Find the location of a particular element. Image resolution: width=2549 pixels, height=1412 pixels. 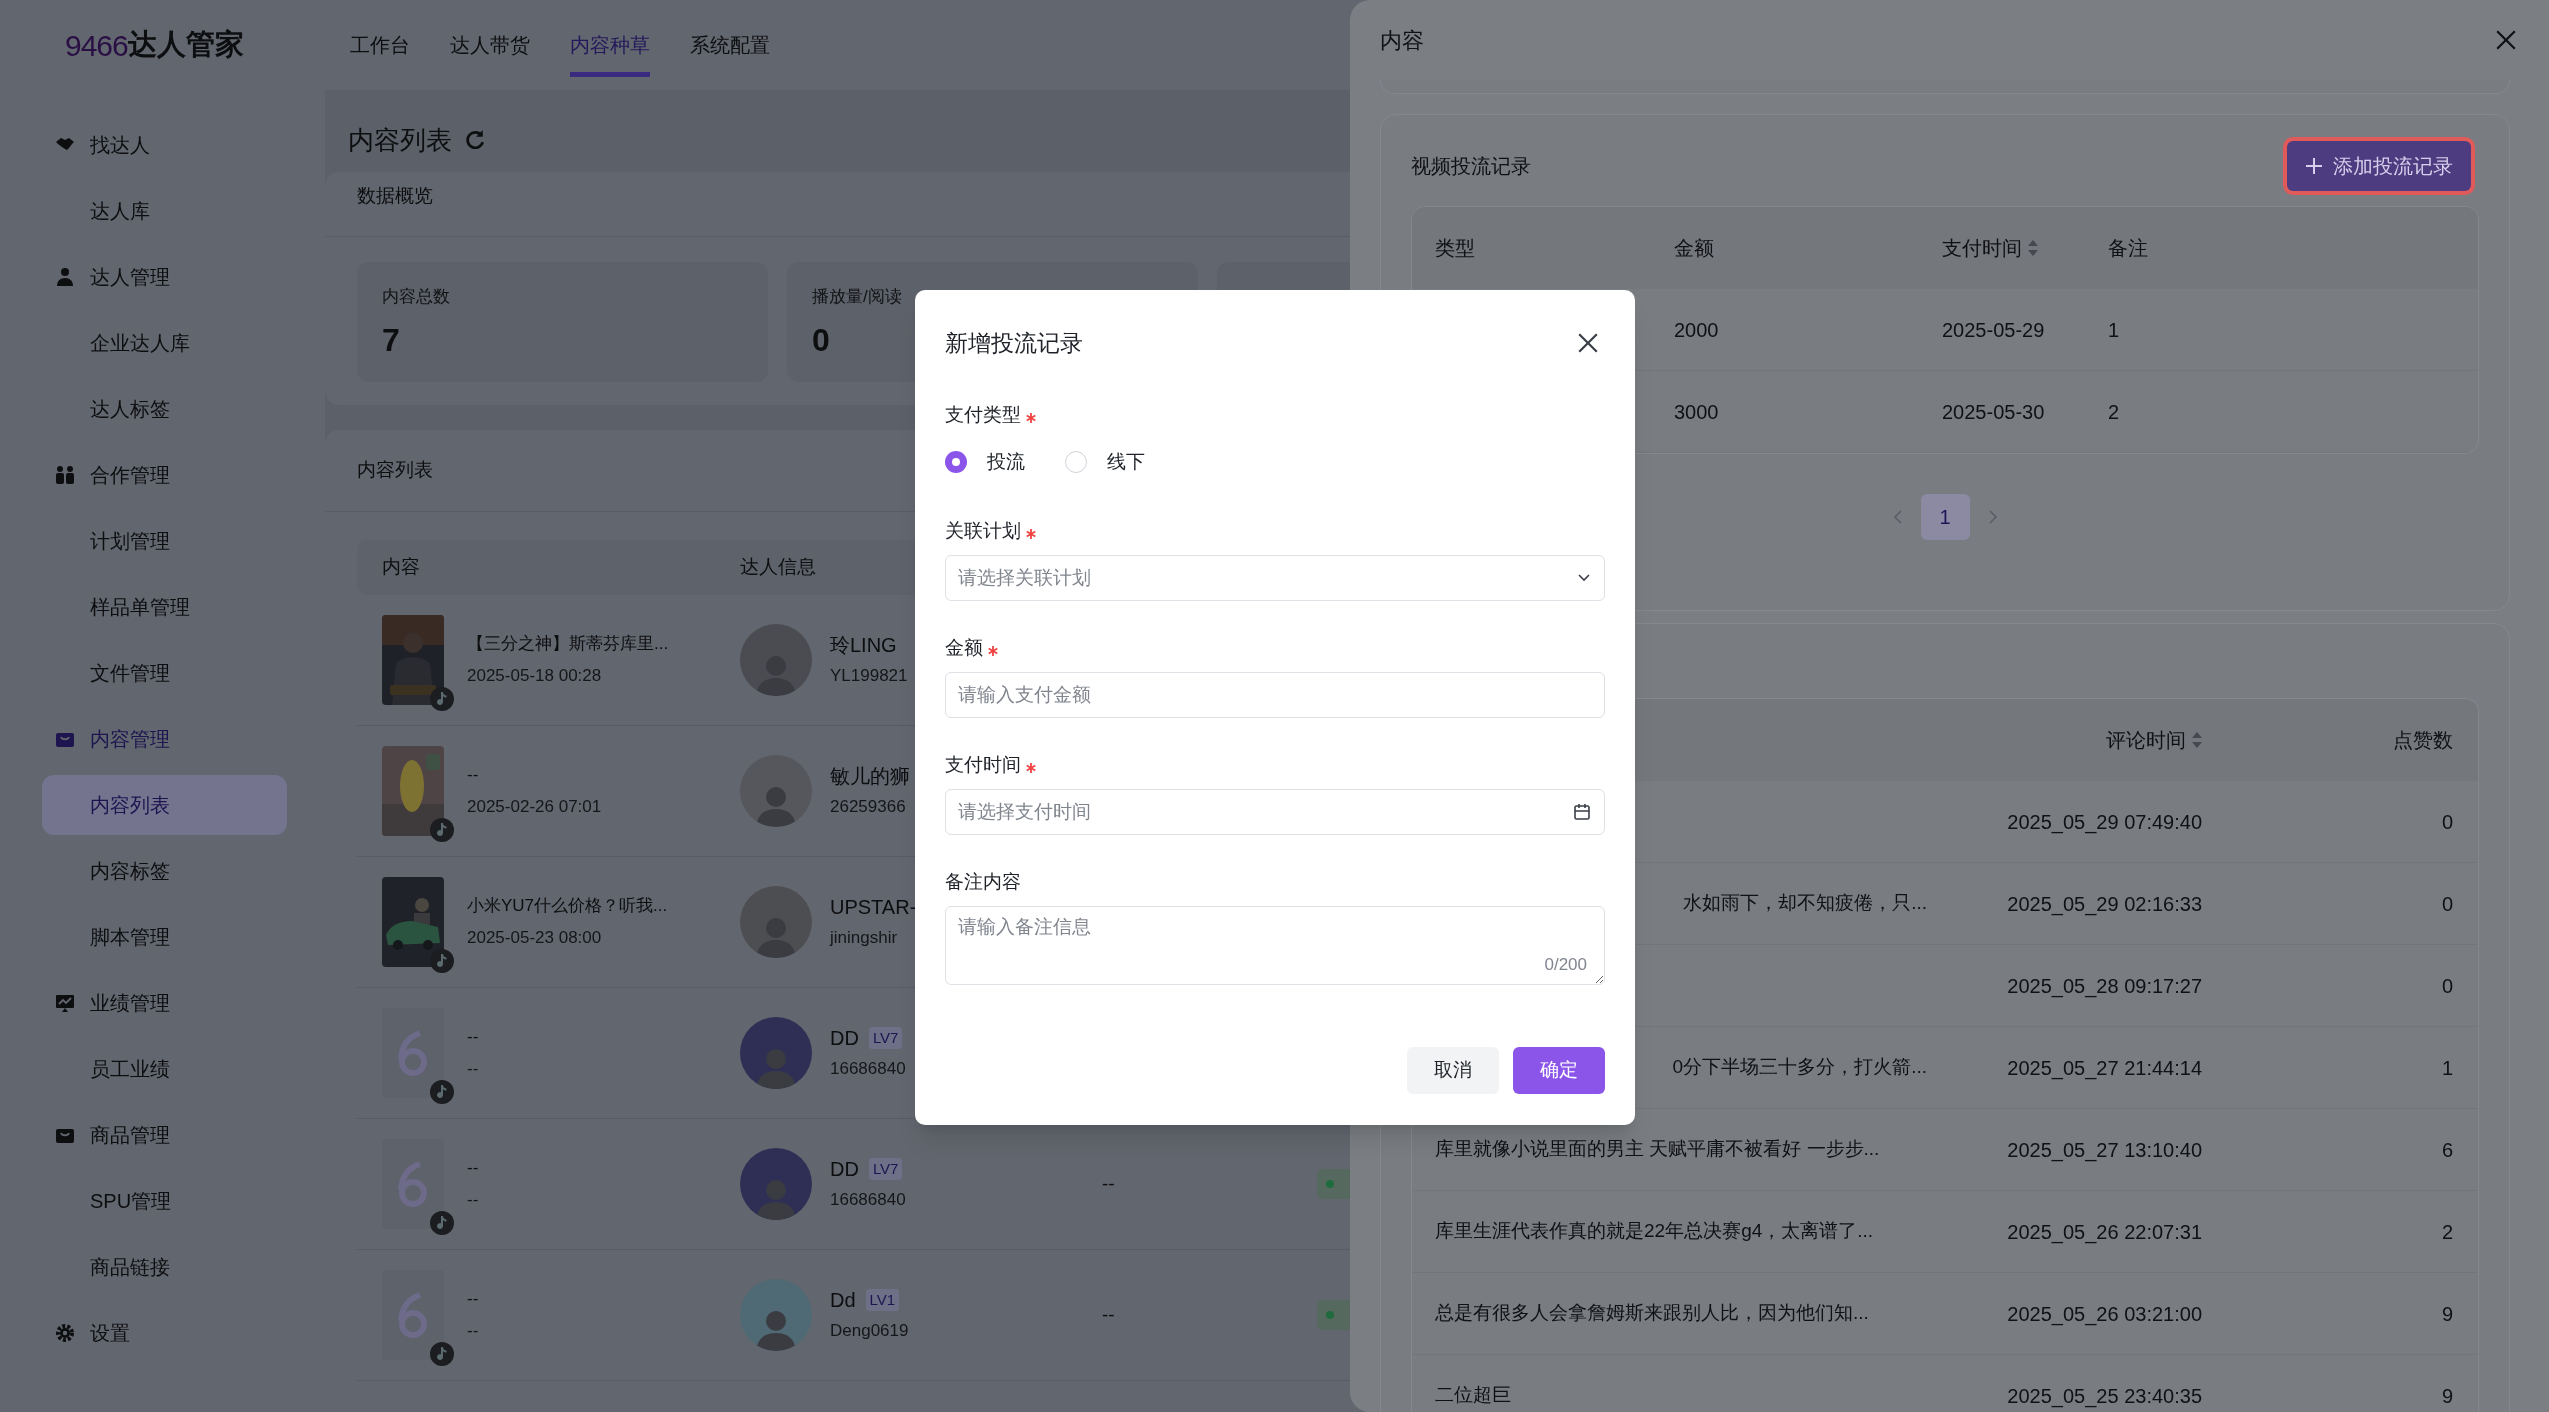

sidebar-item: SPU管理 is located at coordinates (164, 1201).